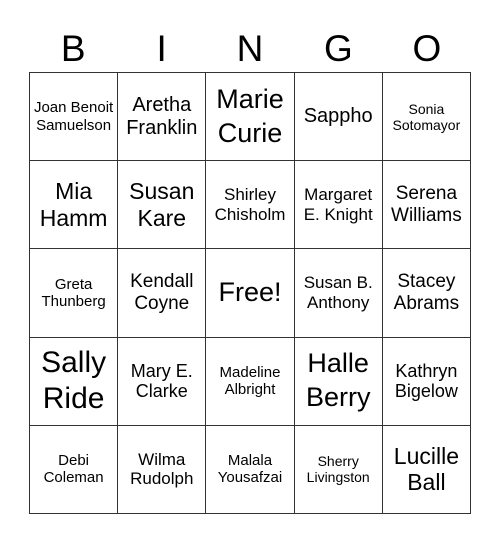 The width and height of the screenshot is (500, 544). What do you see at coordinates (426, 469) in the screenshot?
I see `bingo-cell: Lucille Ball` at bounding box center [426, 469].